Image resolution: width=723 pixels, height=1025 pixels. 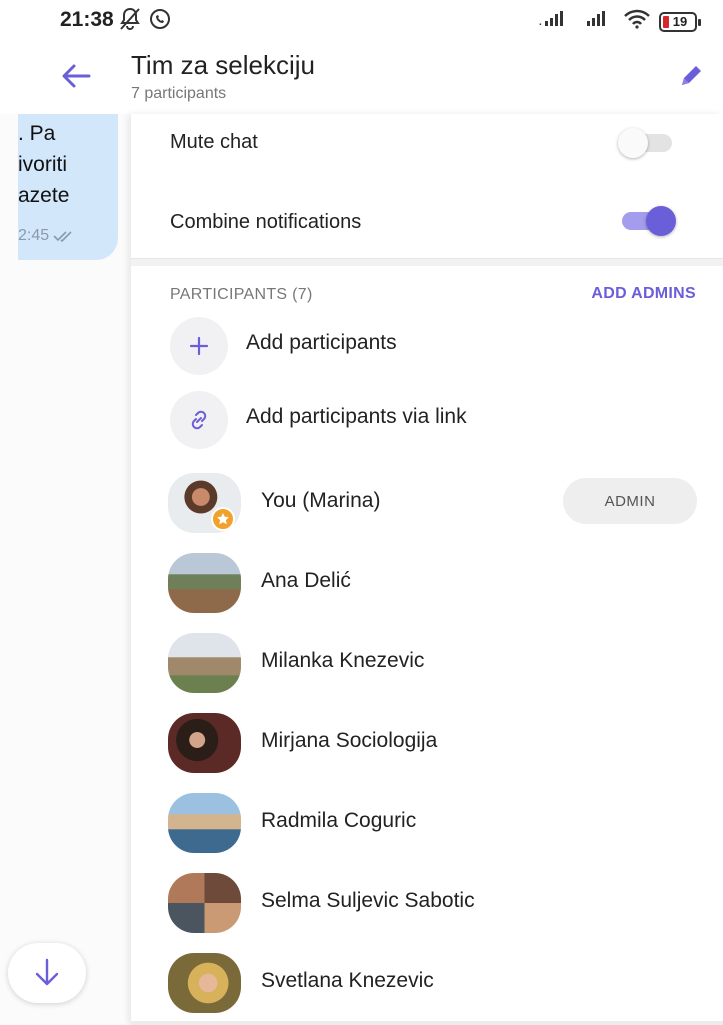 What do you see at coordinates (179, 93) in the screenshot?
I see `participants-count: 7 participants` at bounding box center [179, 93].